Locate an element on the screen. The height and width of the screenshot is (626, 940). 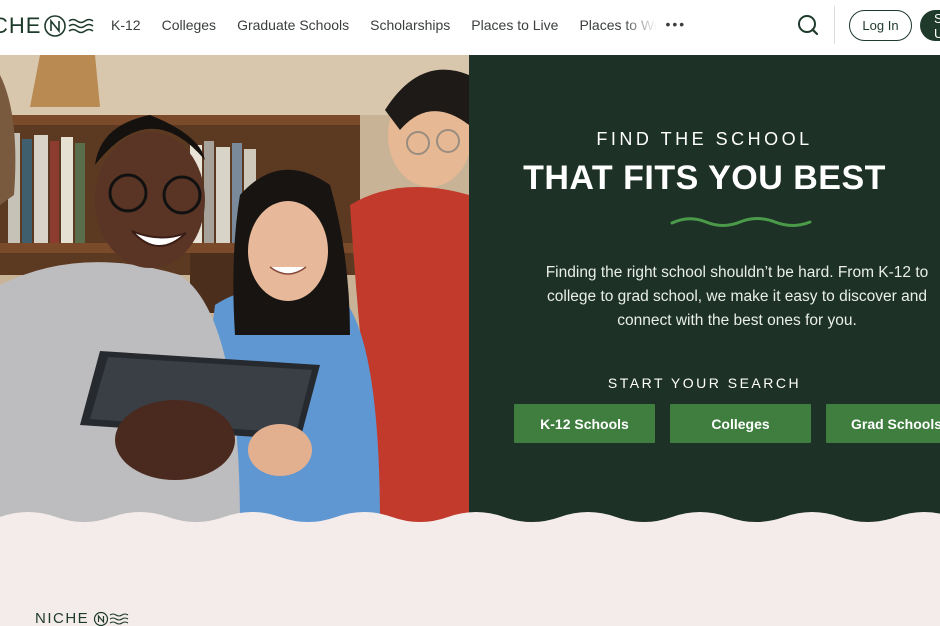
logo-text: NICHE is located at coordinates (21, 25).